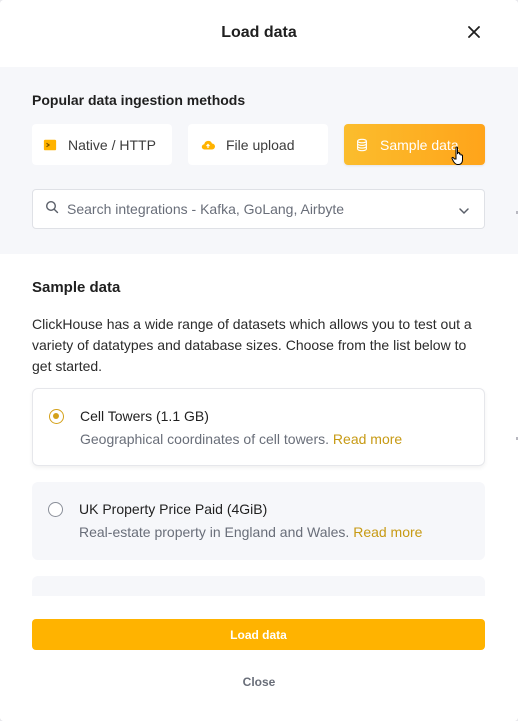 This screenshot has height=721, width=518. What do you see at coordinates (419, 144) in the screenshot?
I see `sample-data-label: Sample data` at bounding box center [419, 144].